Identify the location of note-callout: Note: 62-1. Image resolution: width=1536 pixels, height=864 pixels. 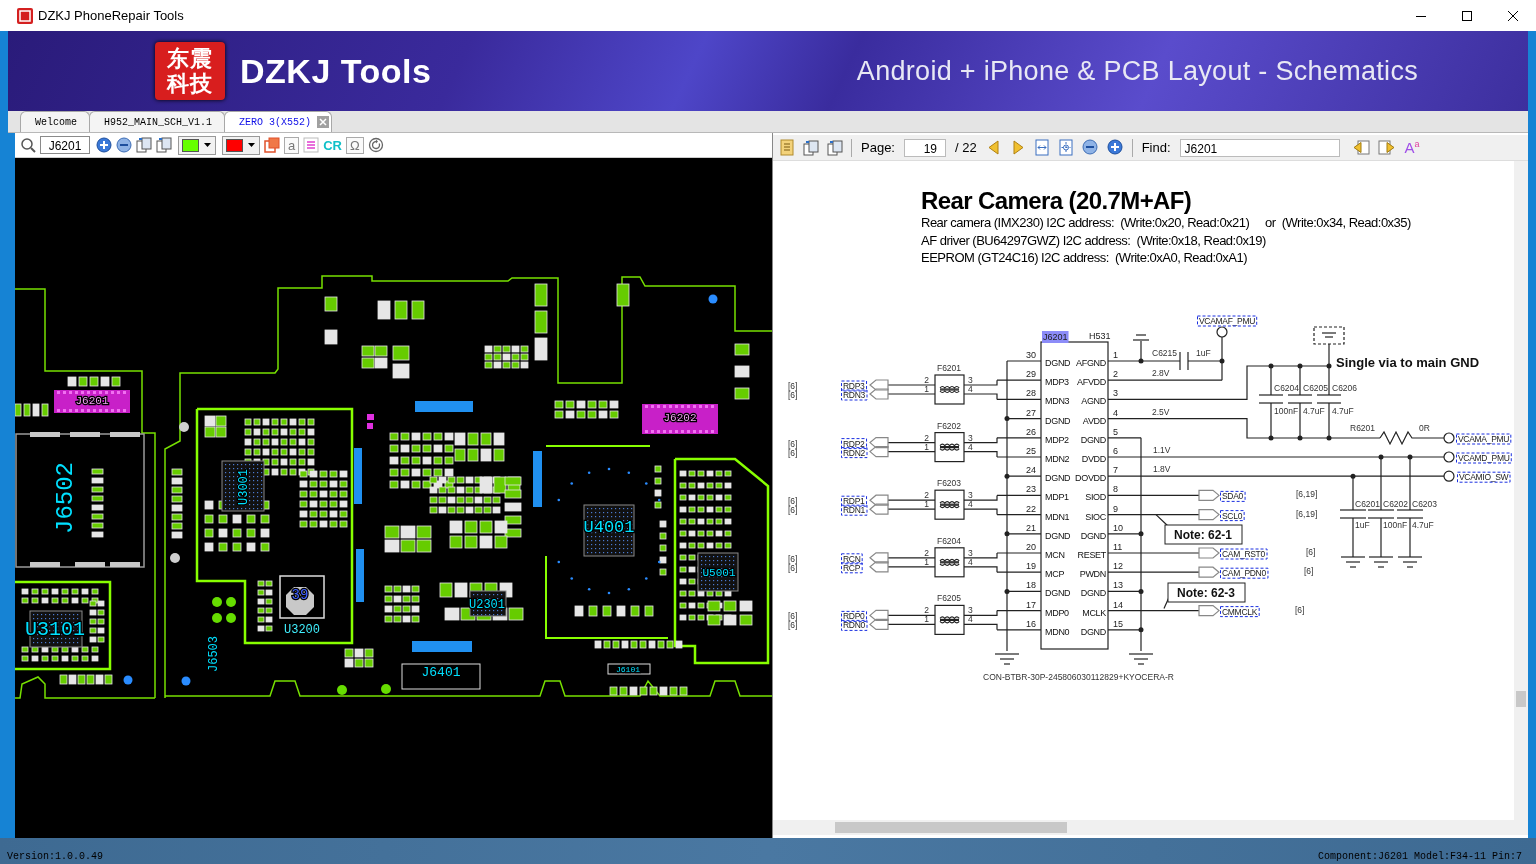
(1203, 534).